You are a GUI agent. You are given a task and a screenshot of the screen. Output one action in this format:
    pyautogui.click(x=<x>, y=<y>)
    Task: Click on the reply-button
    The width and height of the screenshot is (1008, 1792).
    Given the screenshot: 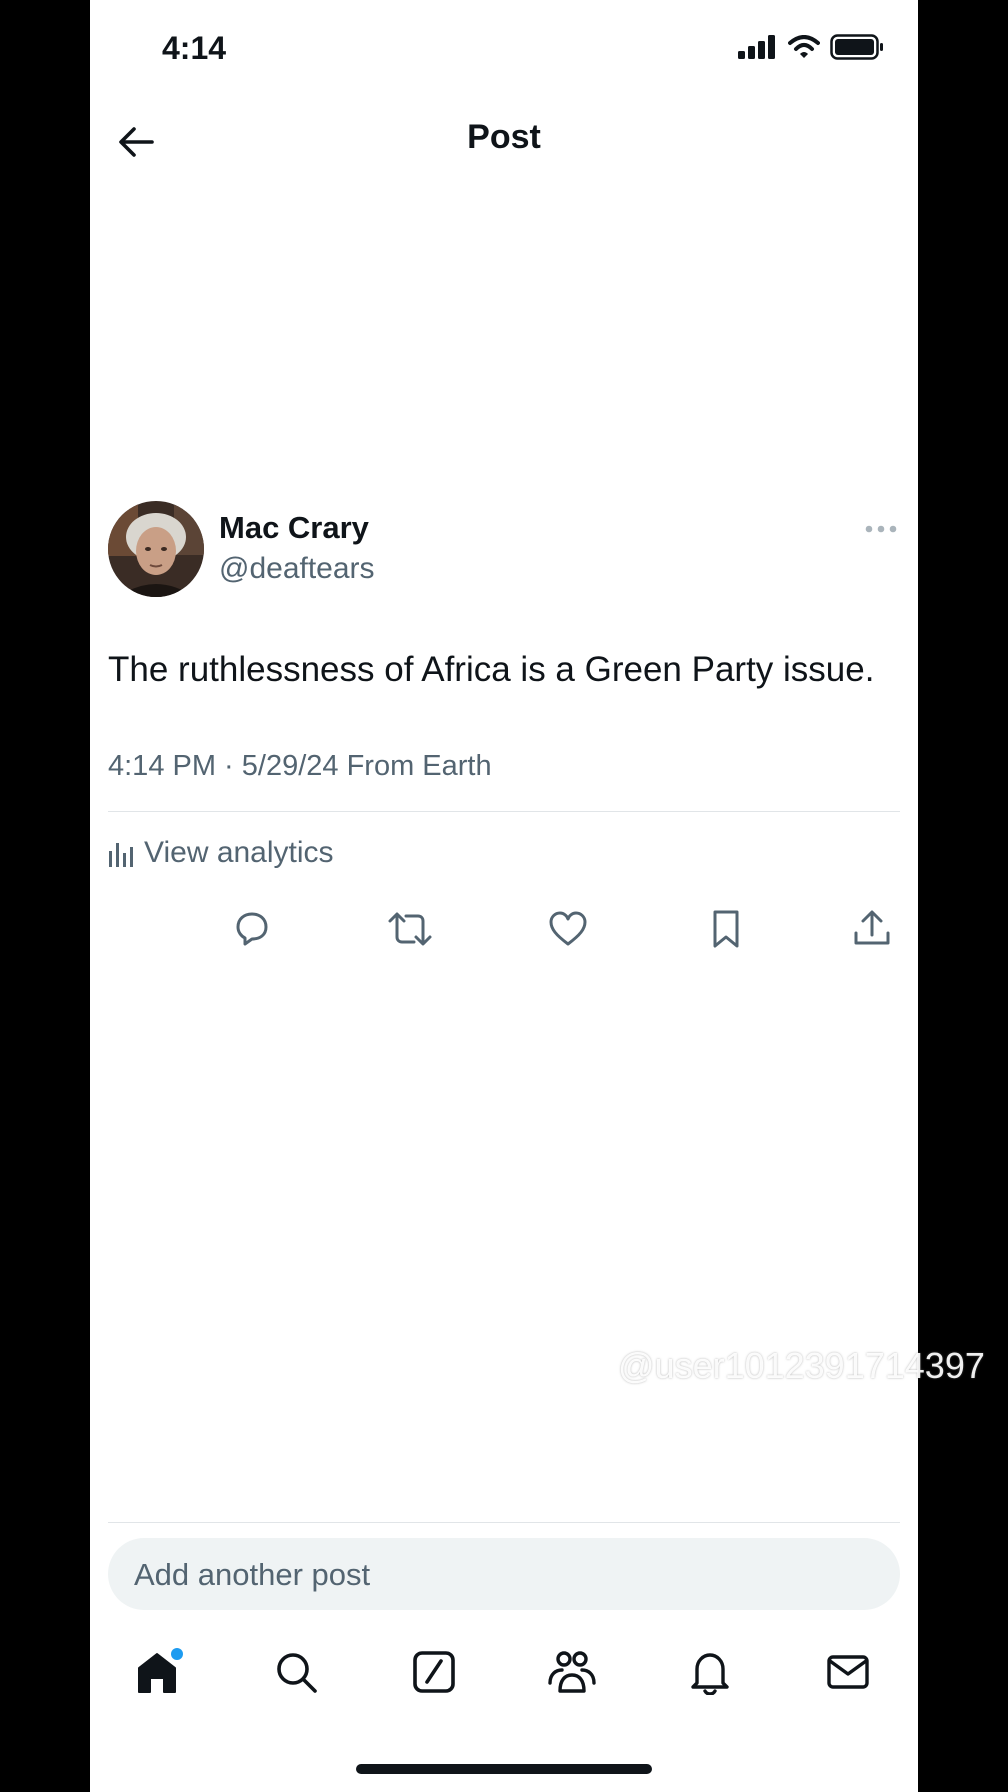 What is the action you would take?
    pyautogui.click(x=252, y=929)
    